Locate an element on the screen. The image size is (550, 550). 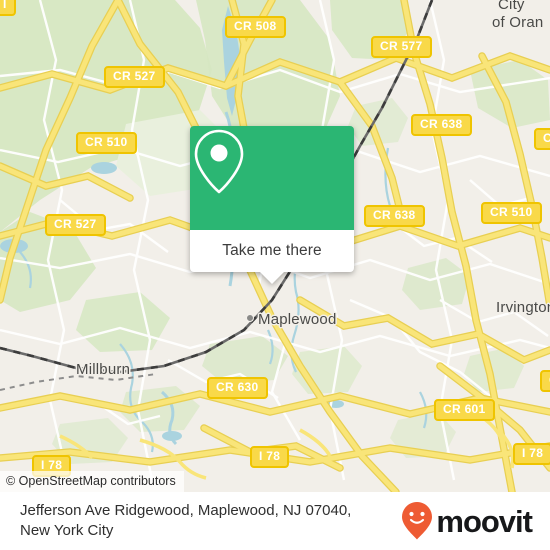
road-shield-cr527-left: CR 527 is located at coordinates (75, 225).